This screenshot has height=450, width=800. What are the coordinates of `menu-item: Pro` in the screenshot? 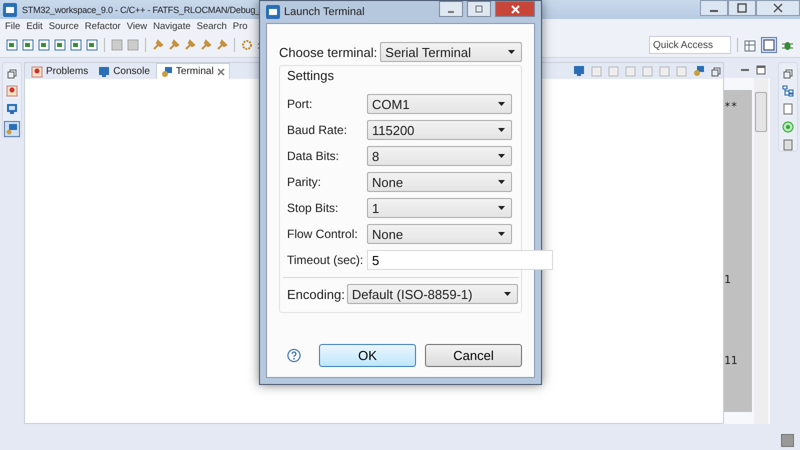 It's located at (240, 26).